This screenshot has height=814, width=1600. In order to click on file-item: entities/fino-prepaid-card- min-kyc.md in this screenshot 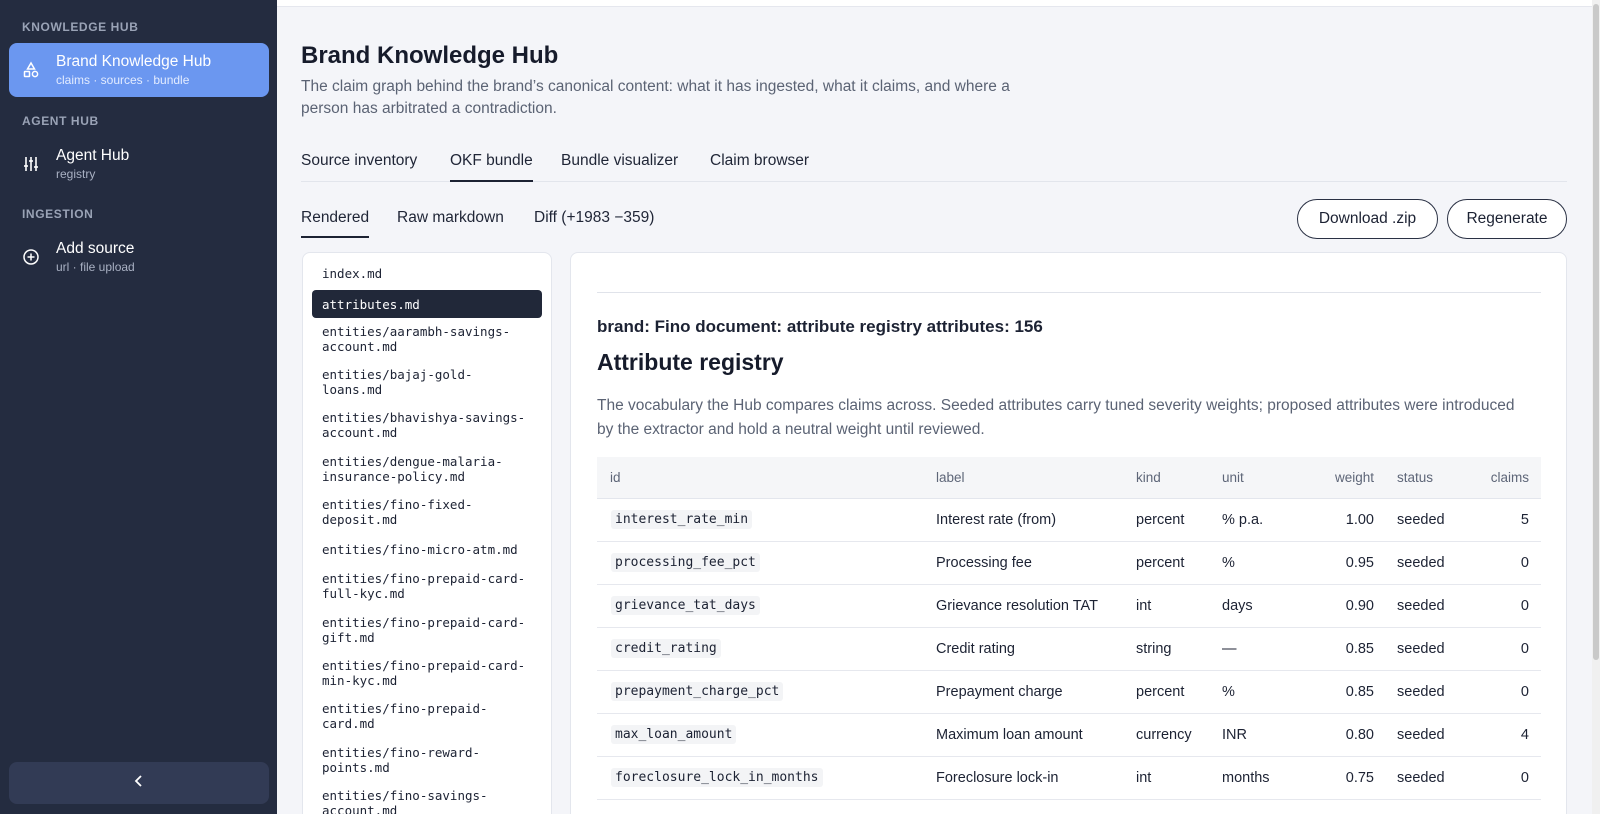, I will do `click(427, 673)`.